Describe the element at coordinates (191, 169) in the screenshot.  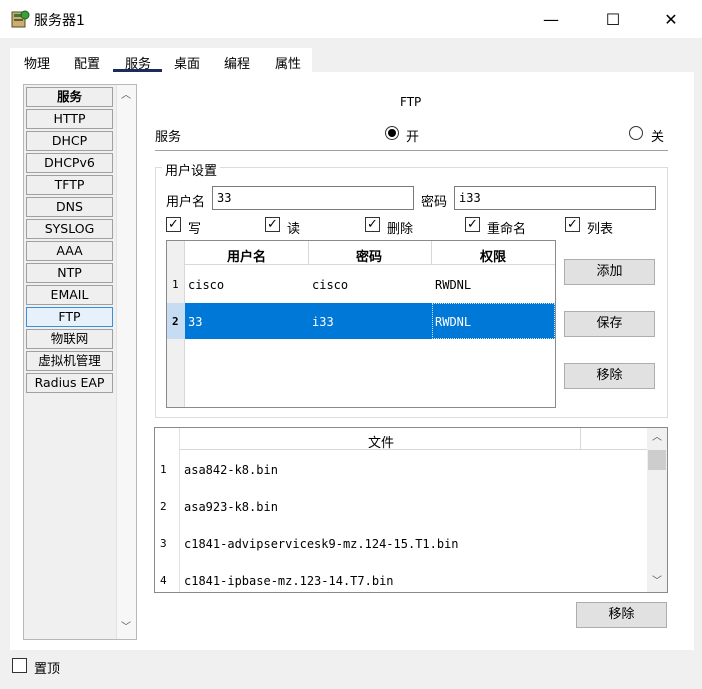
I see `user-settings-label: 用户设置` at that location.